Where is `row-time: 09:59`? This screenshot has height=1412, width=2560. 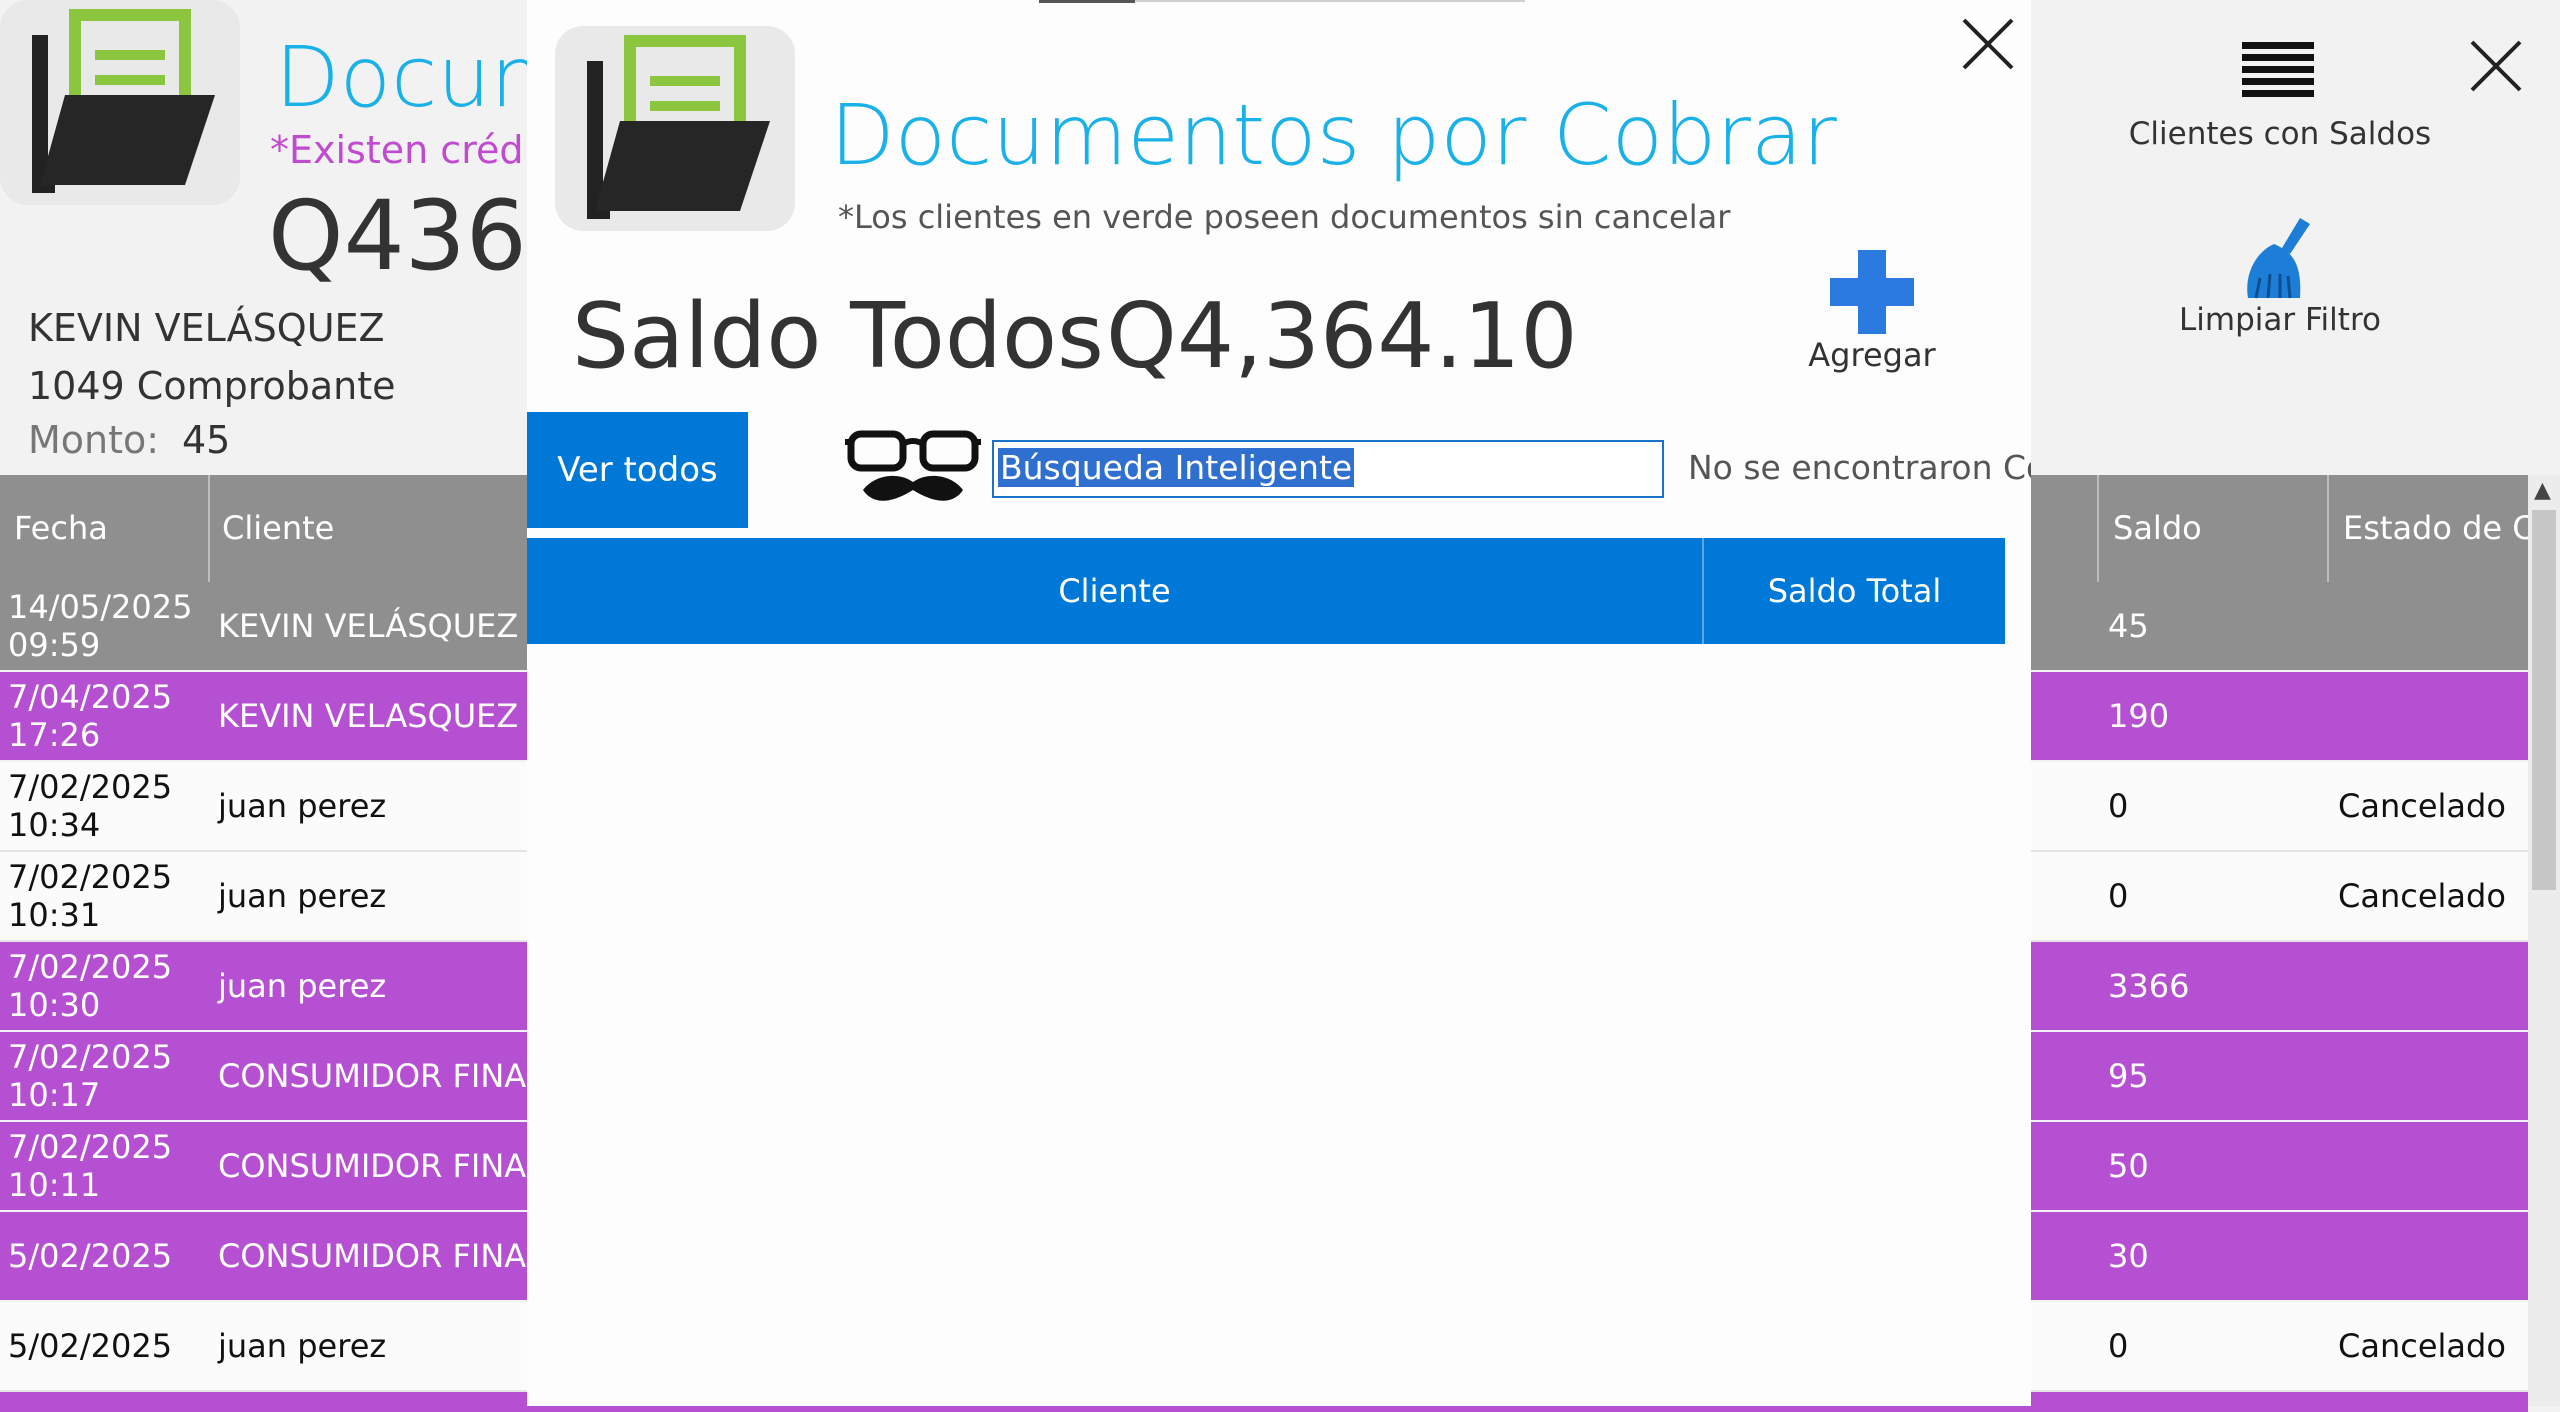
row-time: 09:59 is located at coordinates (54, 645).